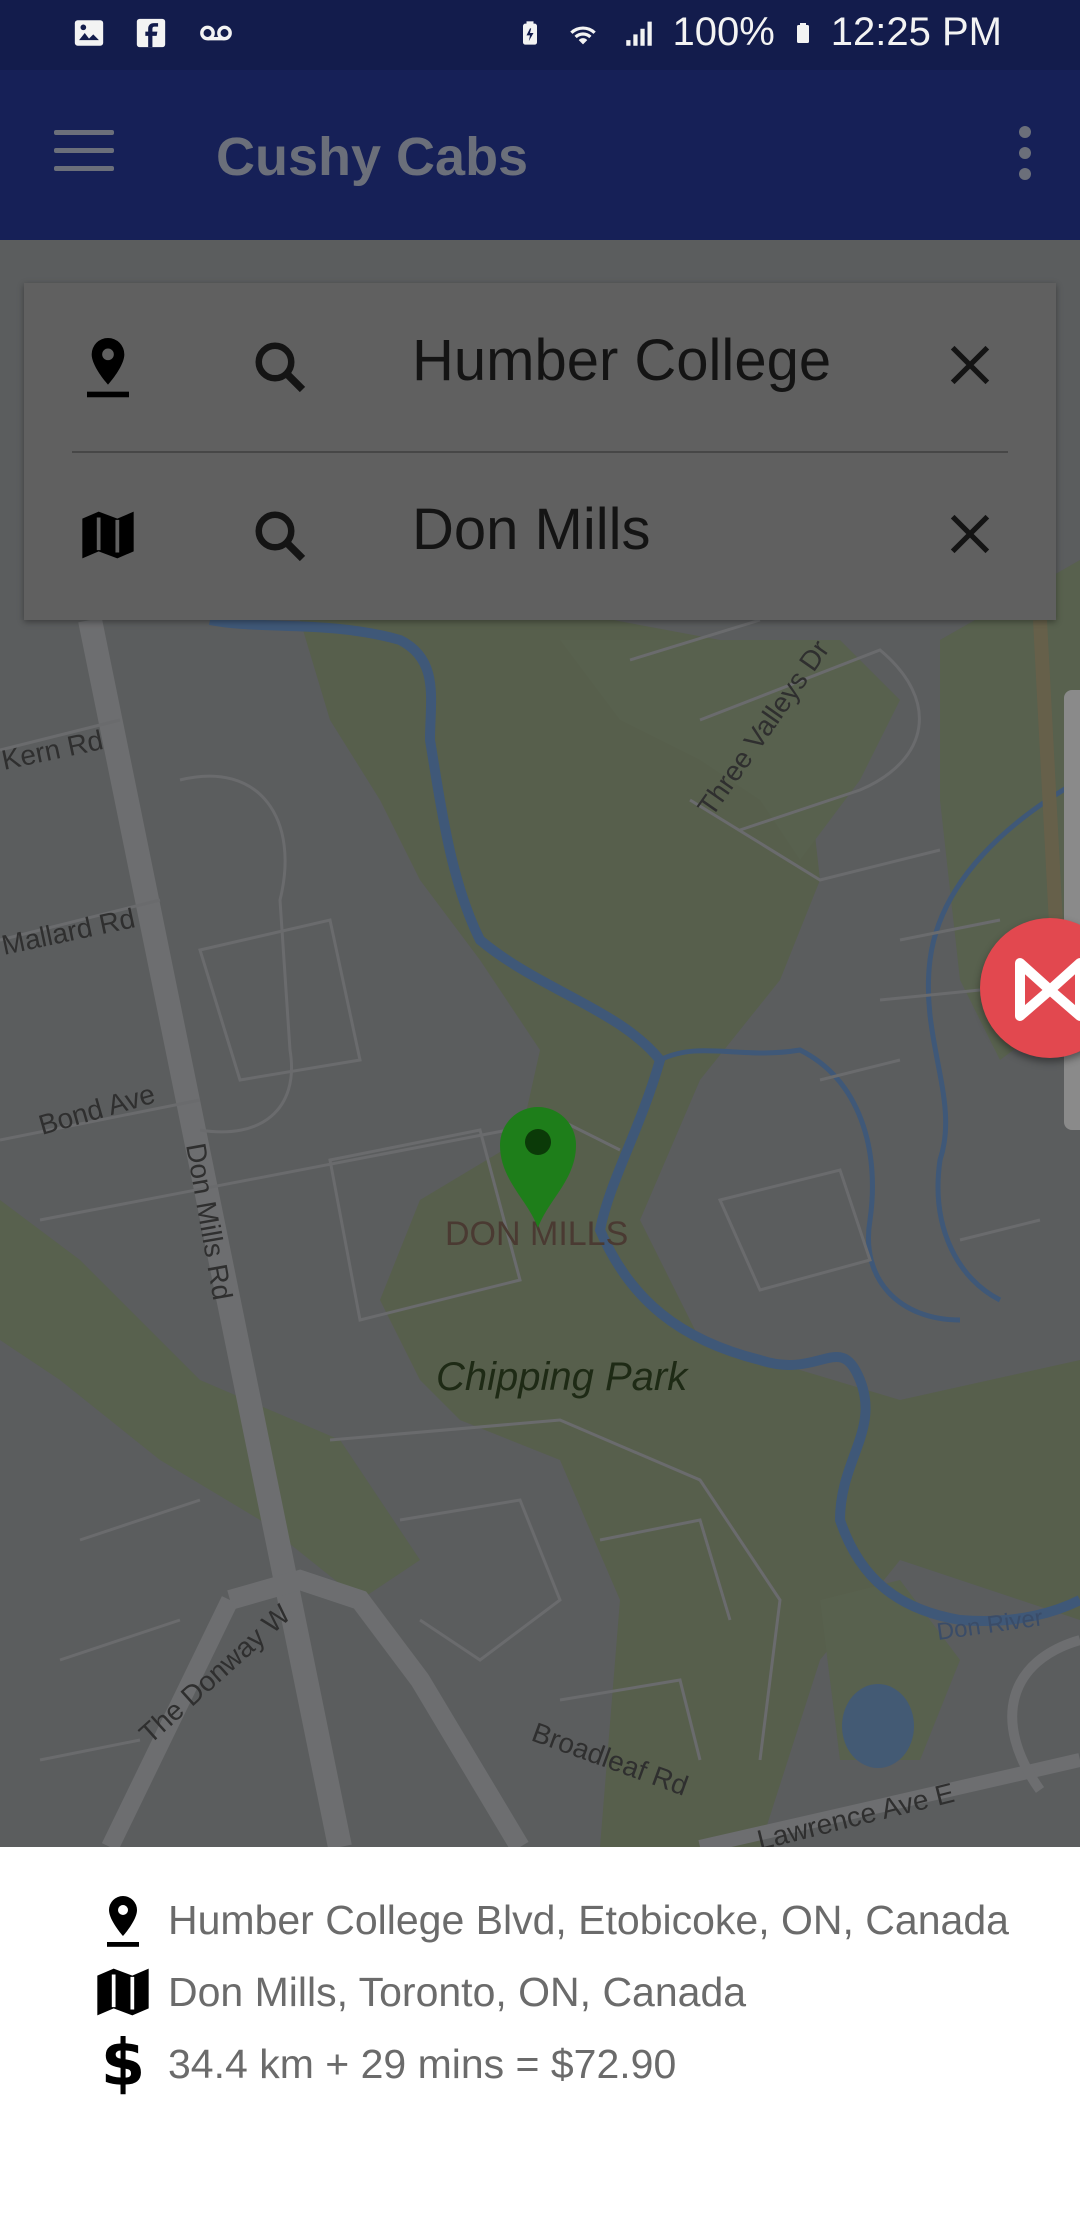 The image size is (1080, 2220). Describe the element at coordinates (123, 2064) in the screenshot. I see `dollar-icon: $` at that location.